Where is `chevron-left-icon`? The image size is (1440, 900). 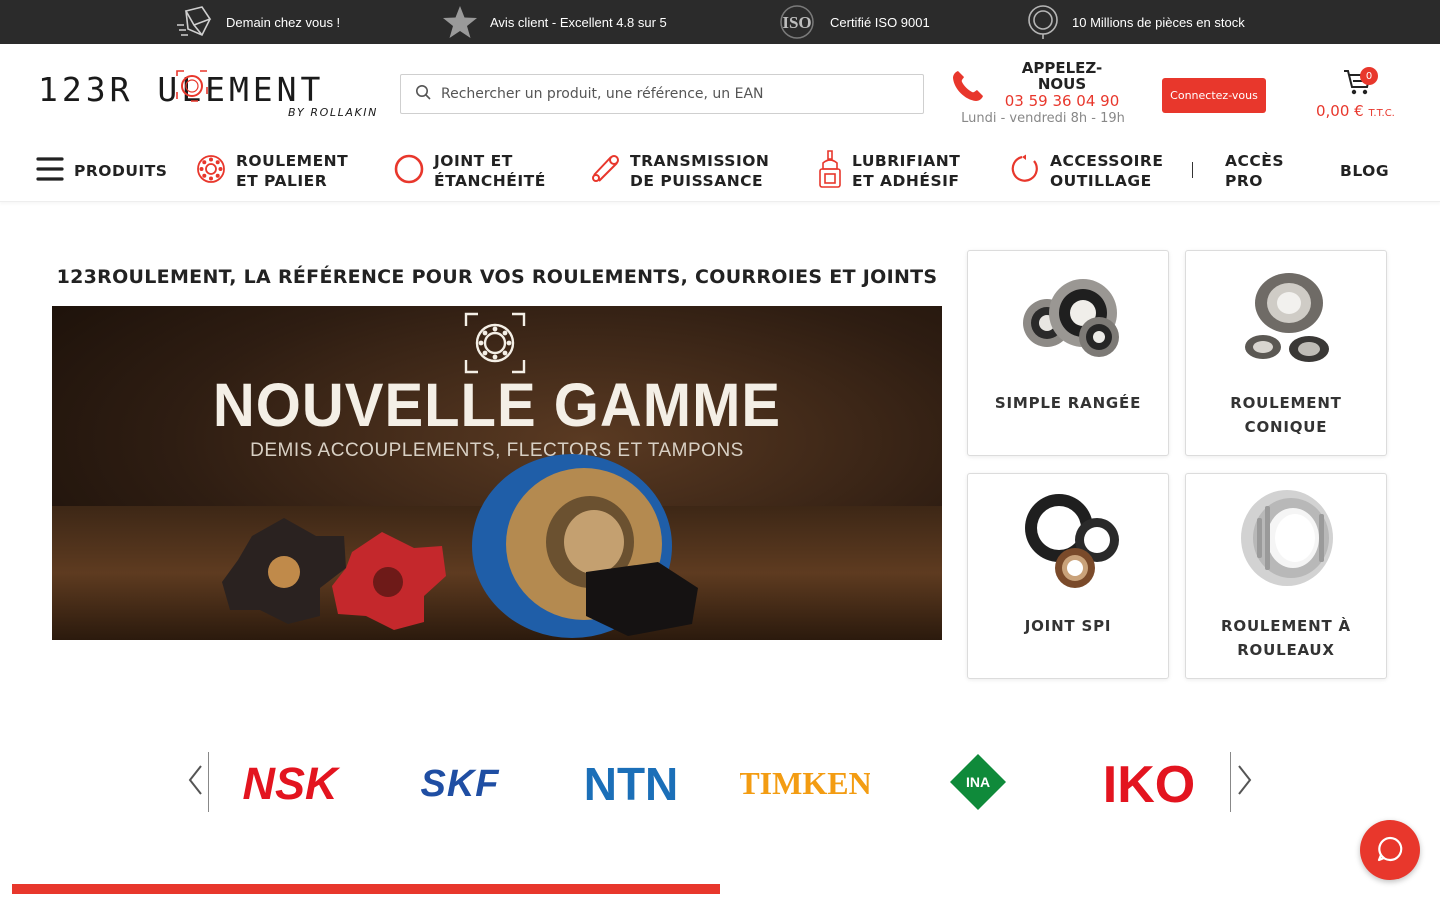
chevron-left-icon is located at coordinates (195, 782).